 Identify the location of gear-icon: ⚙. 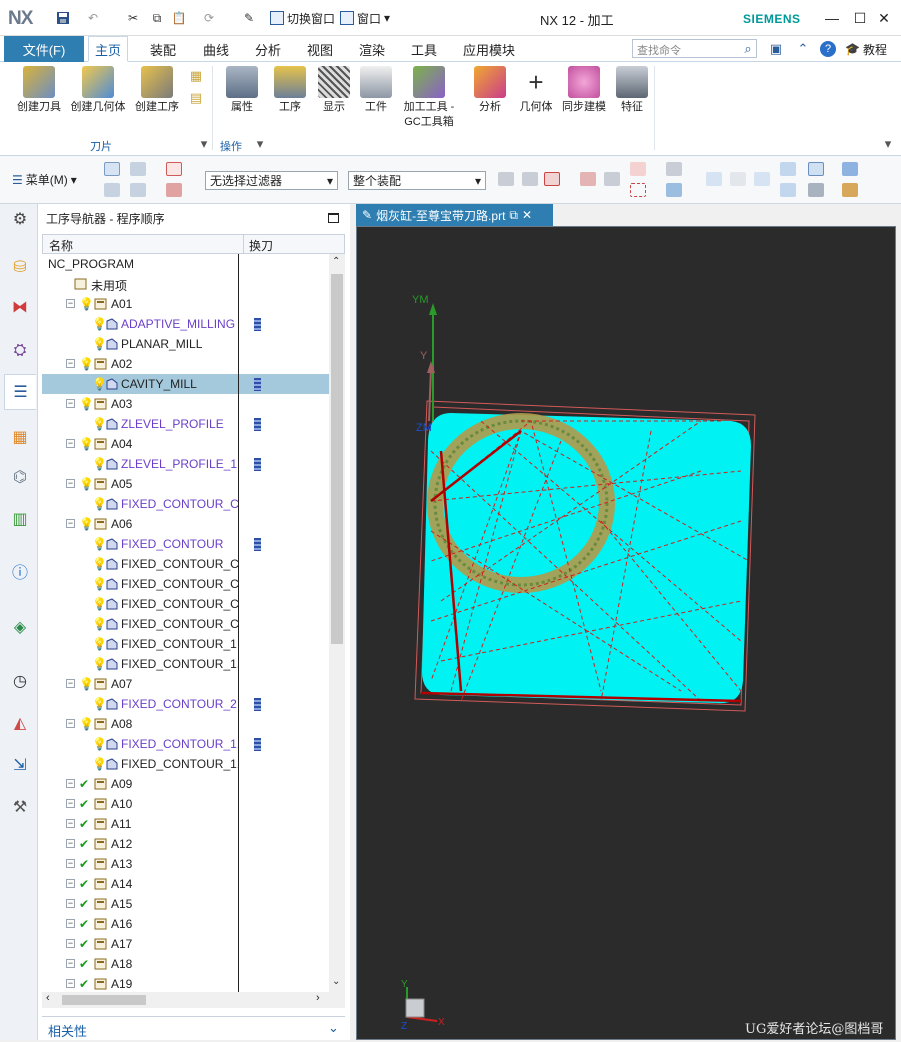
(20, 219).